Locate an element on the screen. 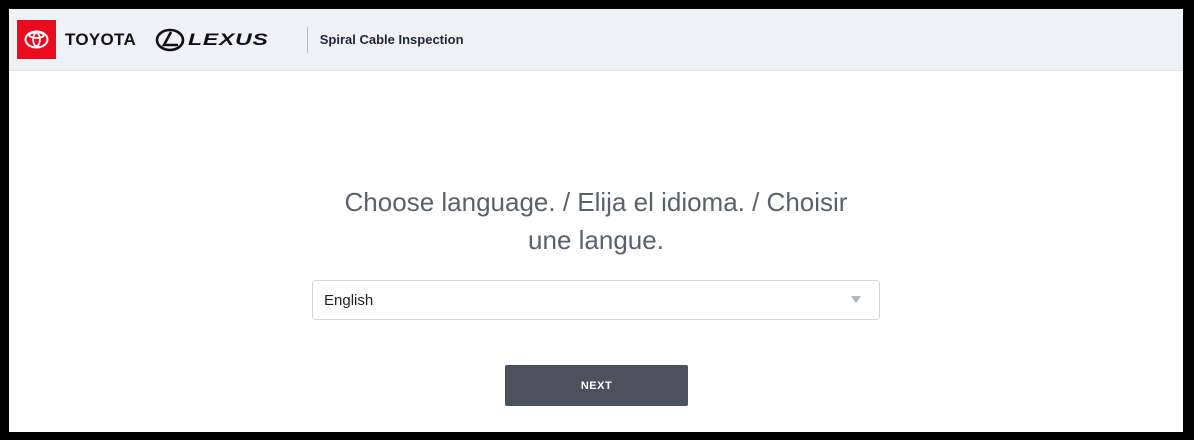 The height and width of the screenshot is (440, 1194). chevron-down-icon is located at coordinates (856, 299).